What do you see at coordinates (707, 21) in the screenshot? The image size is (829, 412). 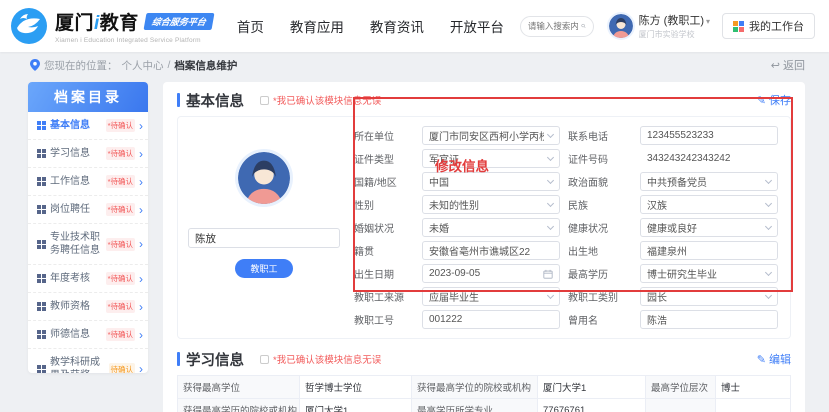 I see `caret-down-icon: ▾` at bounding box center [707, 21].